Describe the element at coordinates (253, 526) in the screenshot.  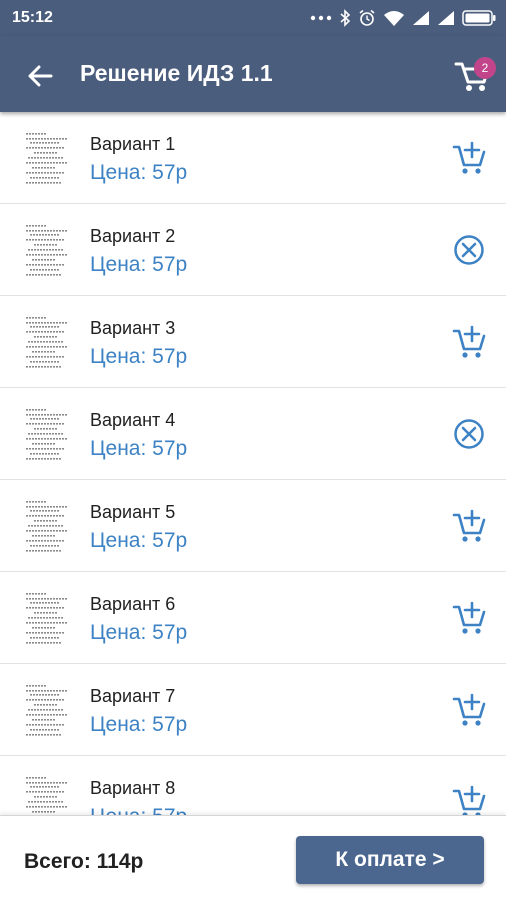
I see `variant-row: Вариант 5 Цена: 57р` at that location.